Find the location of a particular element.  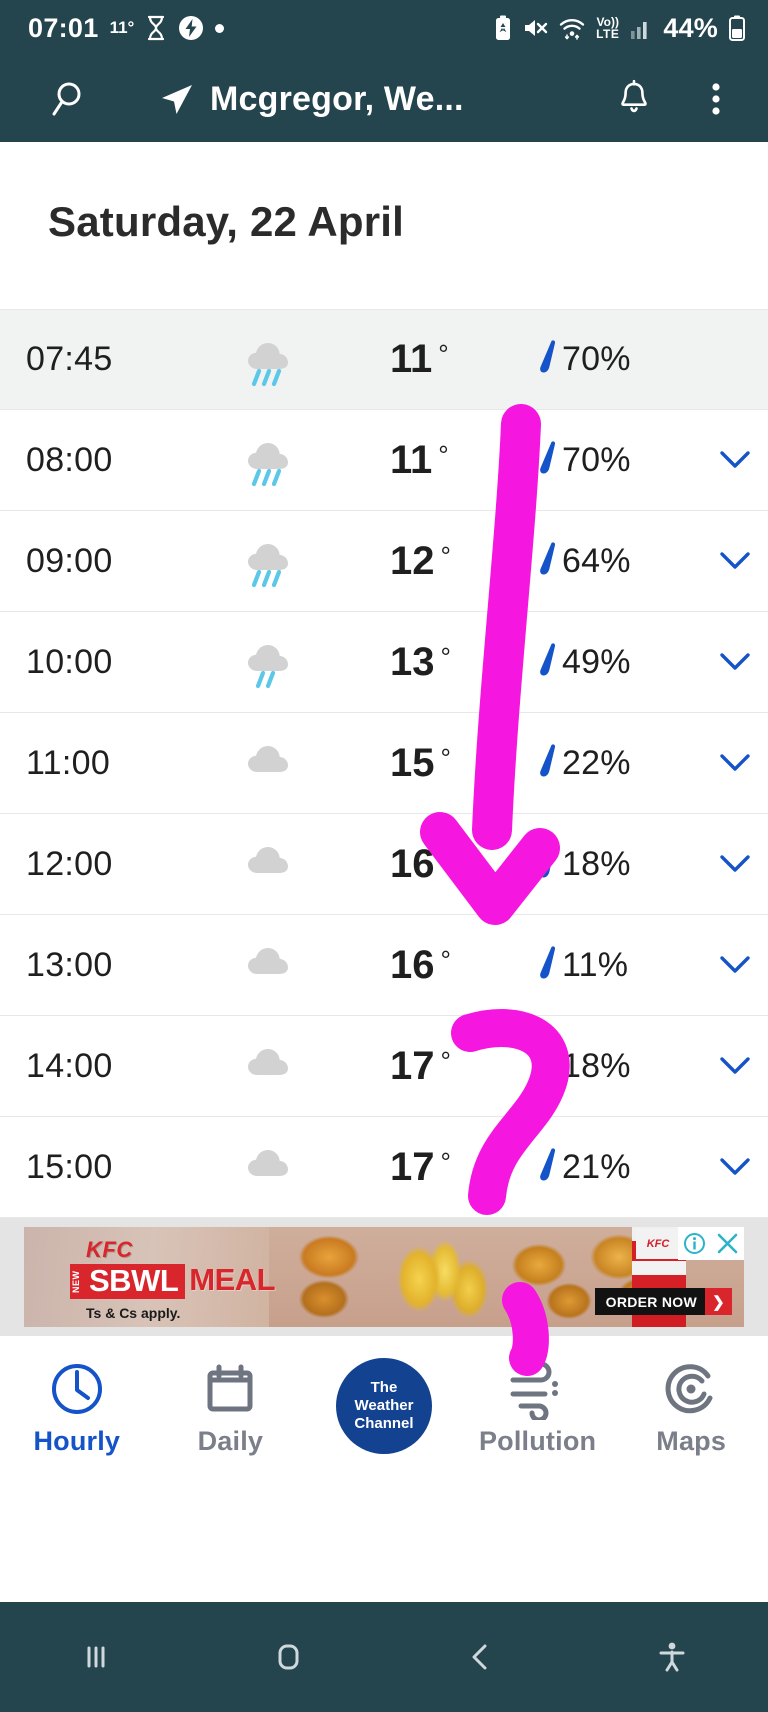

status-bar-left: 07:01 11° is located at coordinates (126, 28).